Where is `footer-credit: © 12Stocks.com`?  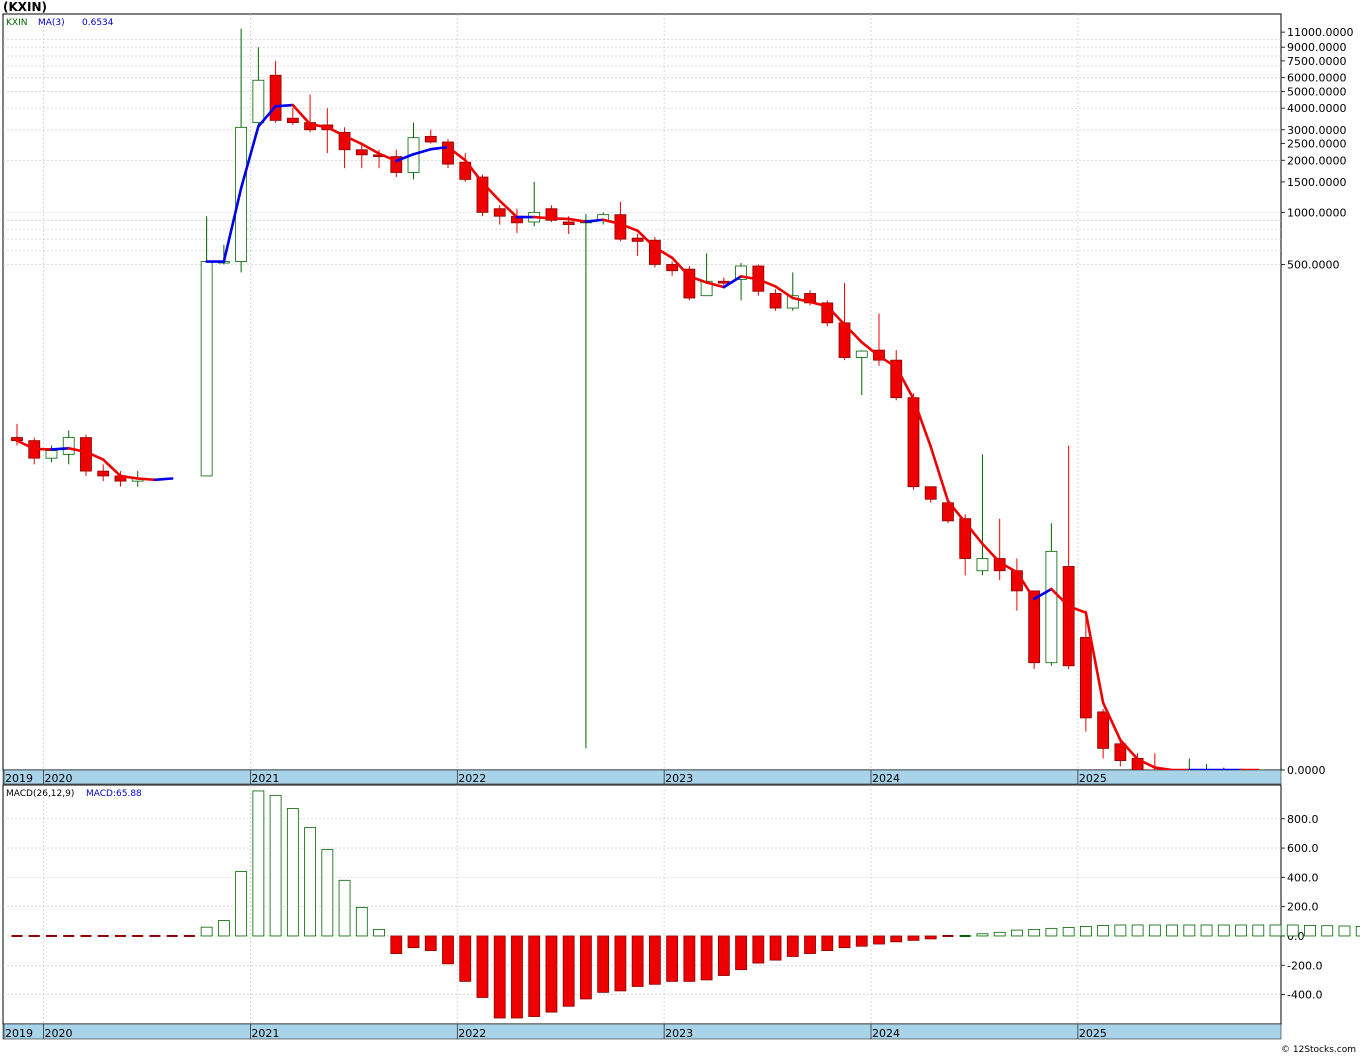
footer-credit: © 12Stocks.com is located at coordinates (1318, 1050).